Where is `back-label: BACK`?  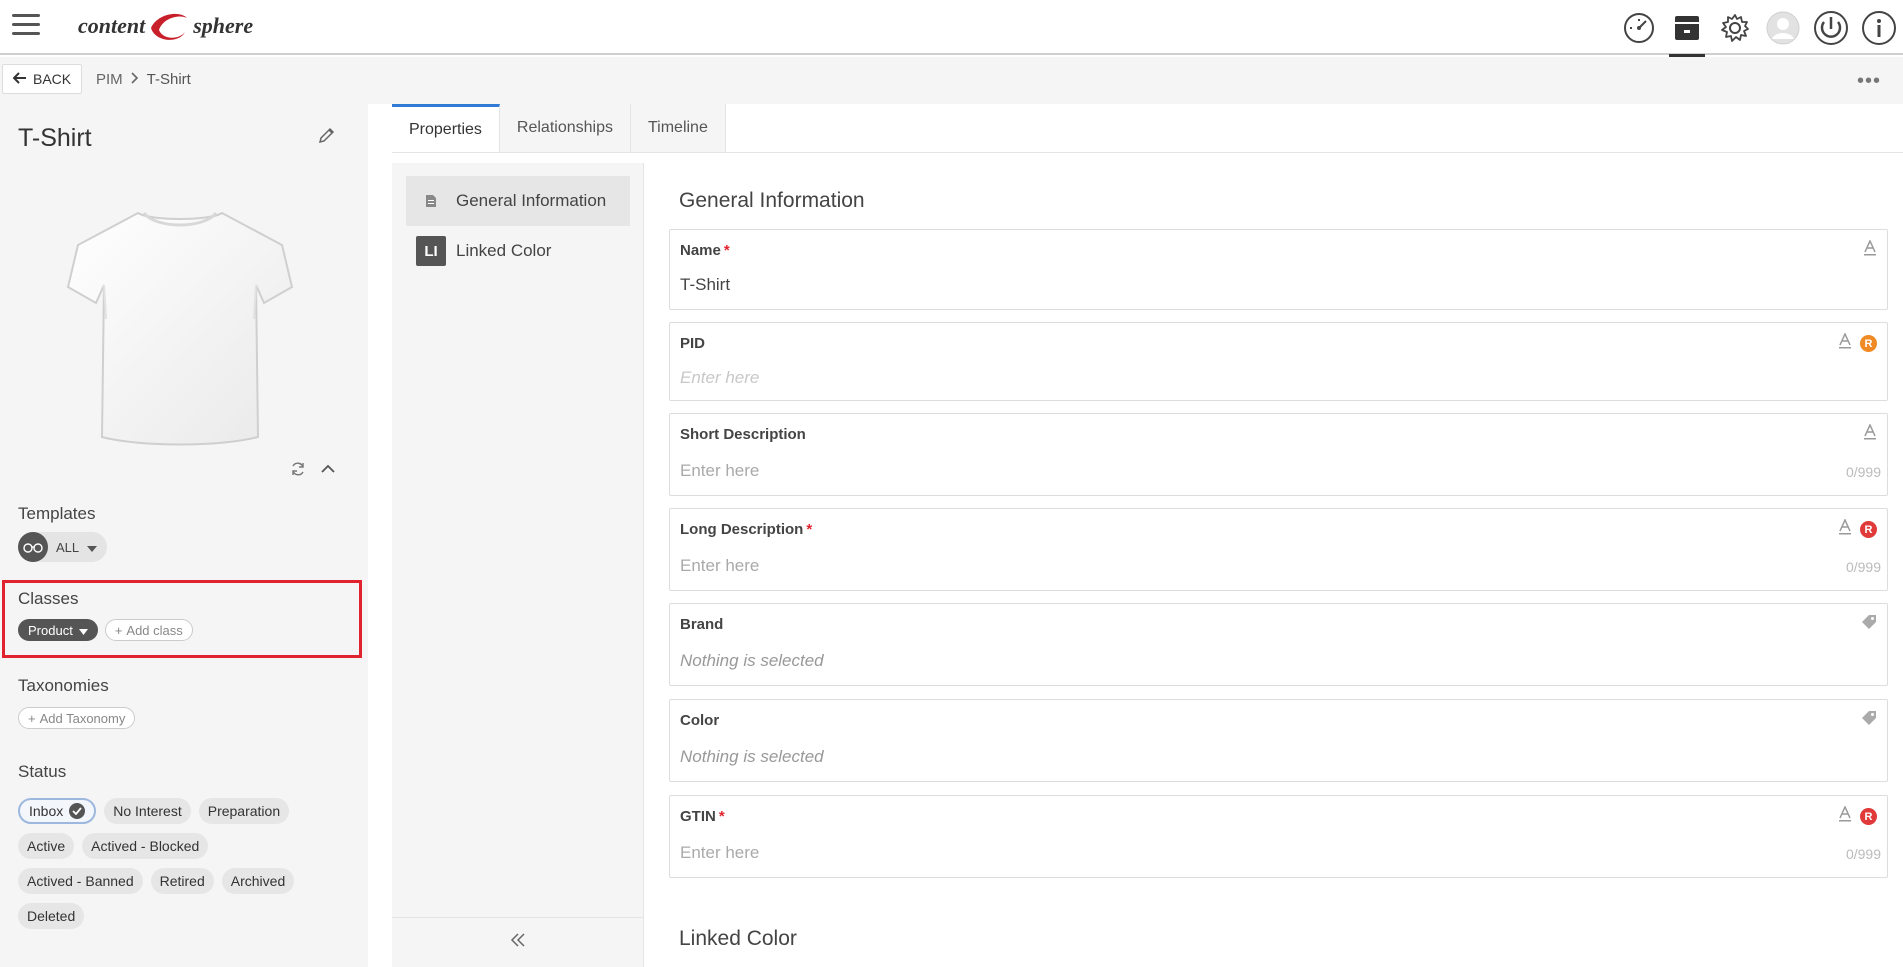
back-label: BACK is located at coordinates (52, 79).